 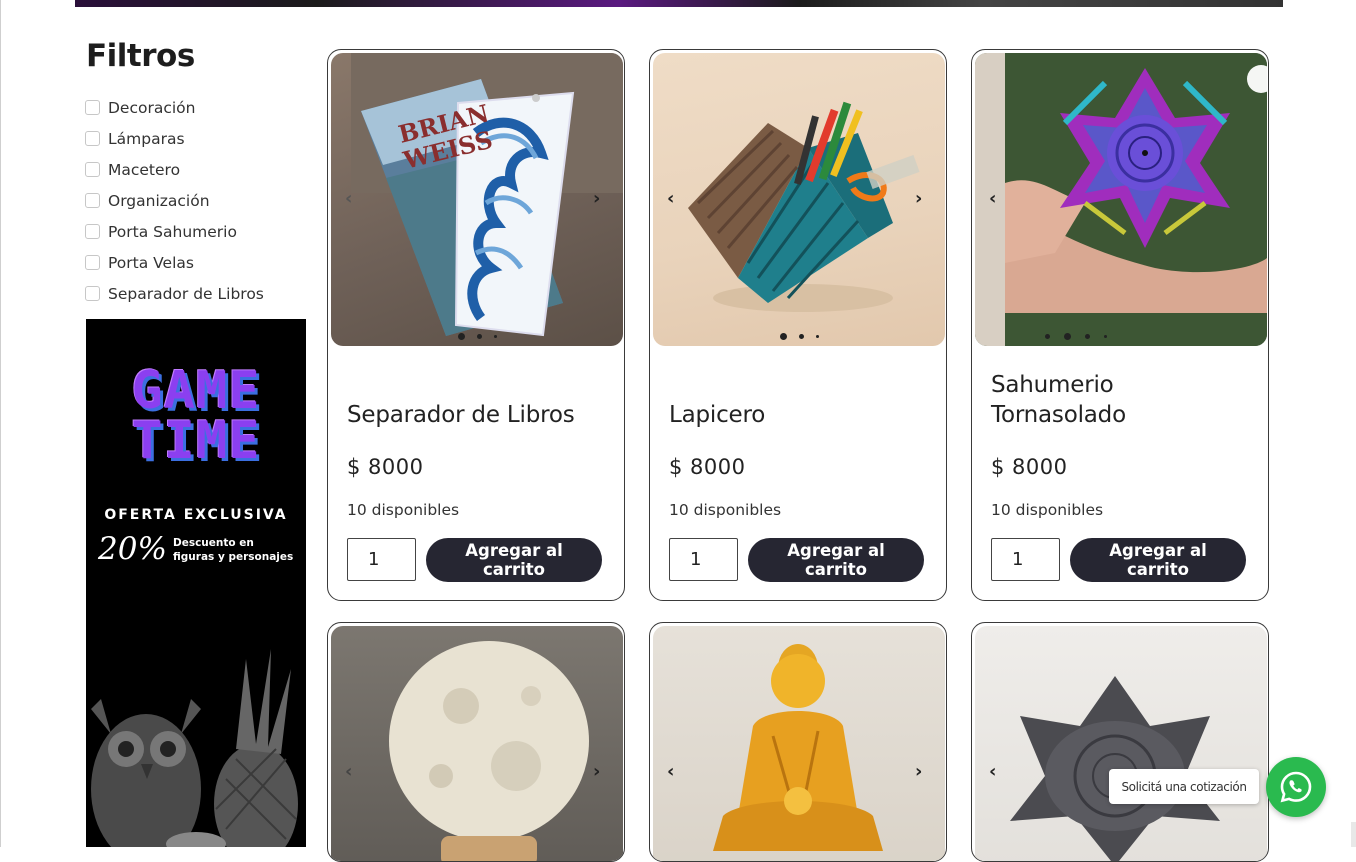 I want to click on gray-lotus-incense-image, so click(x=1115, y=768).